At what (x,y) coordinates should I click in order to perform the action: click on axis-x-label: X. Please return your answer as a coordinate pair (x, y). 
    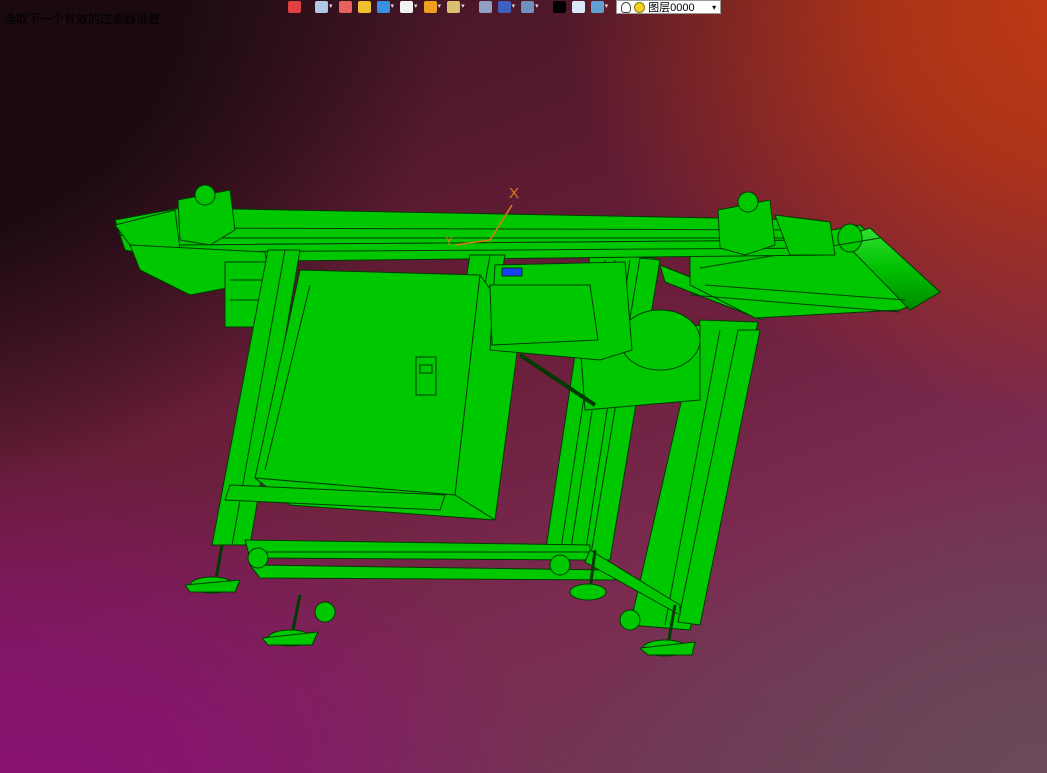
    Looking at the image, I should click on (514, 193).